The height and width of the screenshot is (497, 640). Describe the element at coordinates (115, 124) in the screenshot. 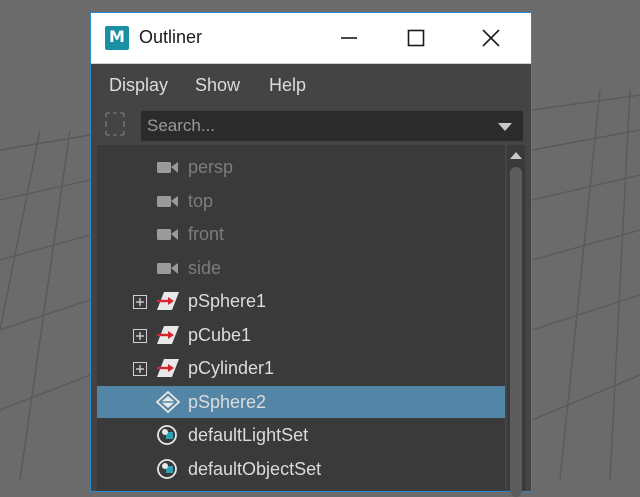

I see `filter-icon` at that location.